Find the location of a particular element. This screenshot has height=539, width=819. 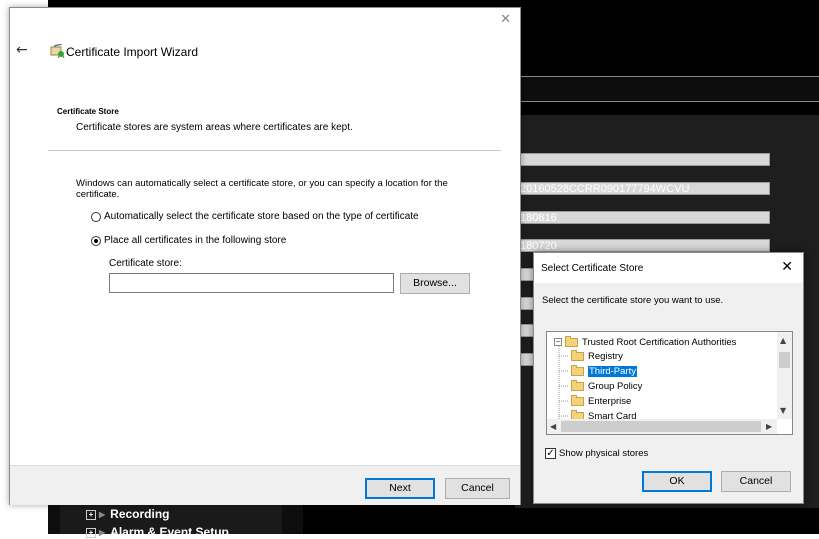

wizard-footer: Next Cancel is located at coordinates (265, 485).